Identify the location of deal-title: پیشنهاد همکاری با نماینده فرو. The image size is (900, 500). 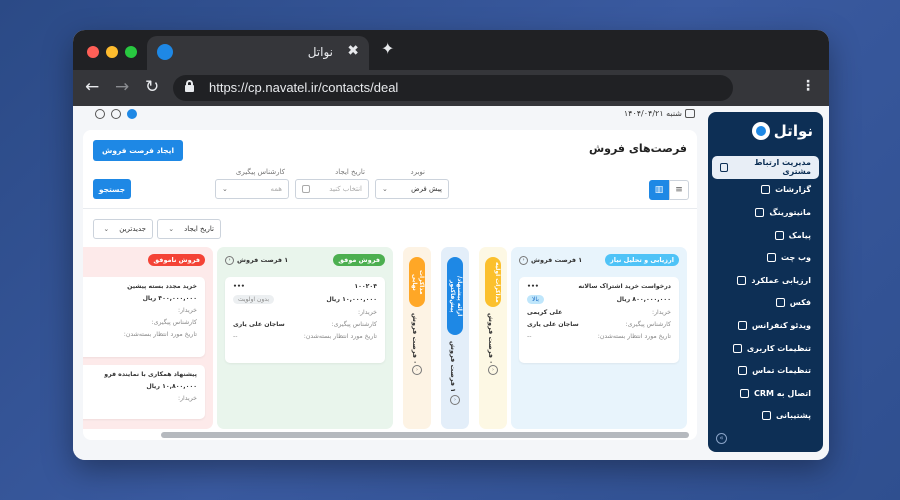
(150, 374).